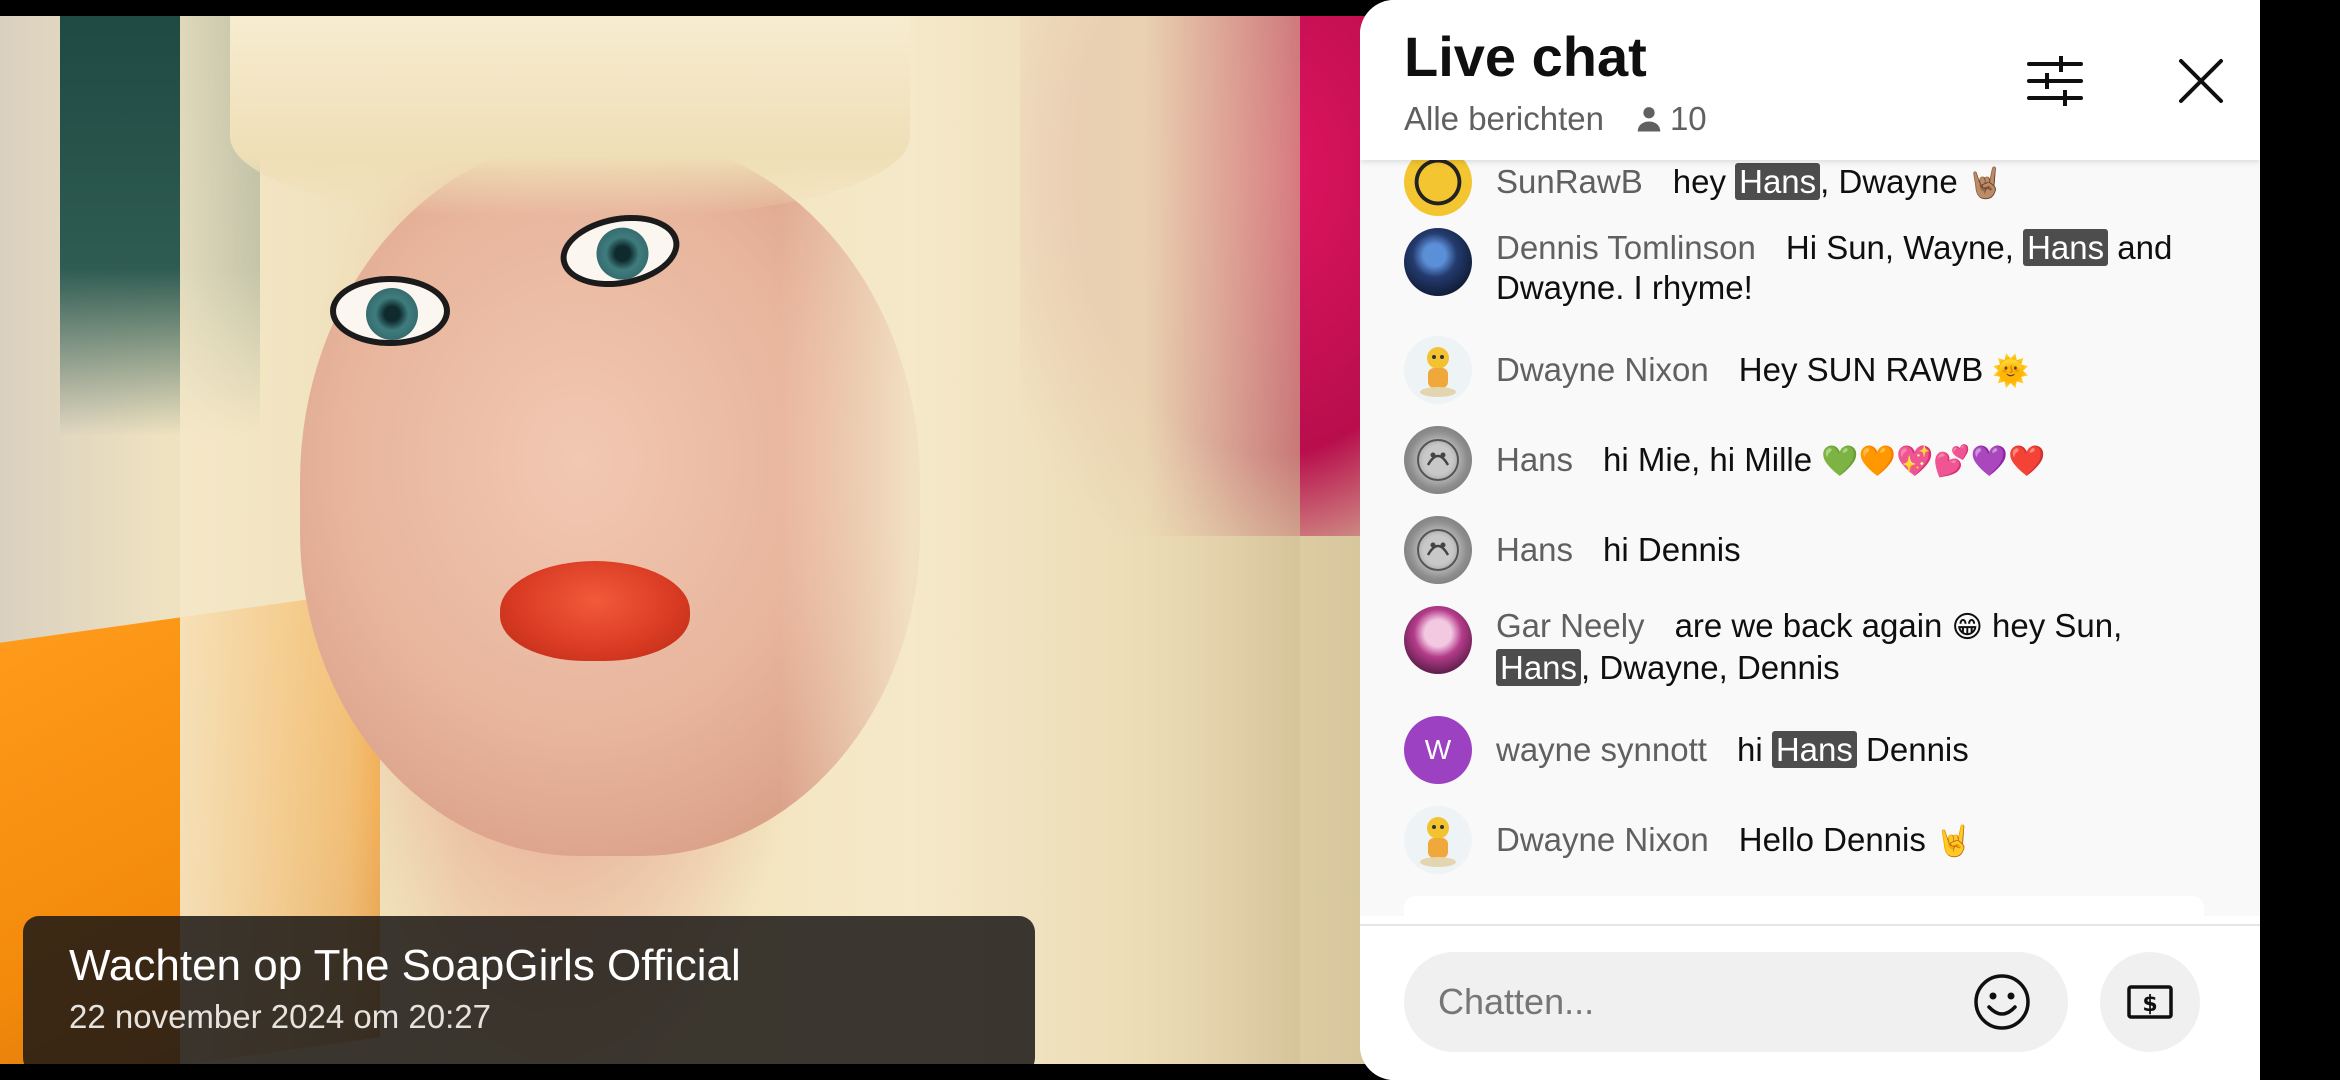 The height and width of the screenshot is (1080, 2340). I want to click on dollar-bill-icon: $, so click(2150, 1002).